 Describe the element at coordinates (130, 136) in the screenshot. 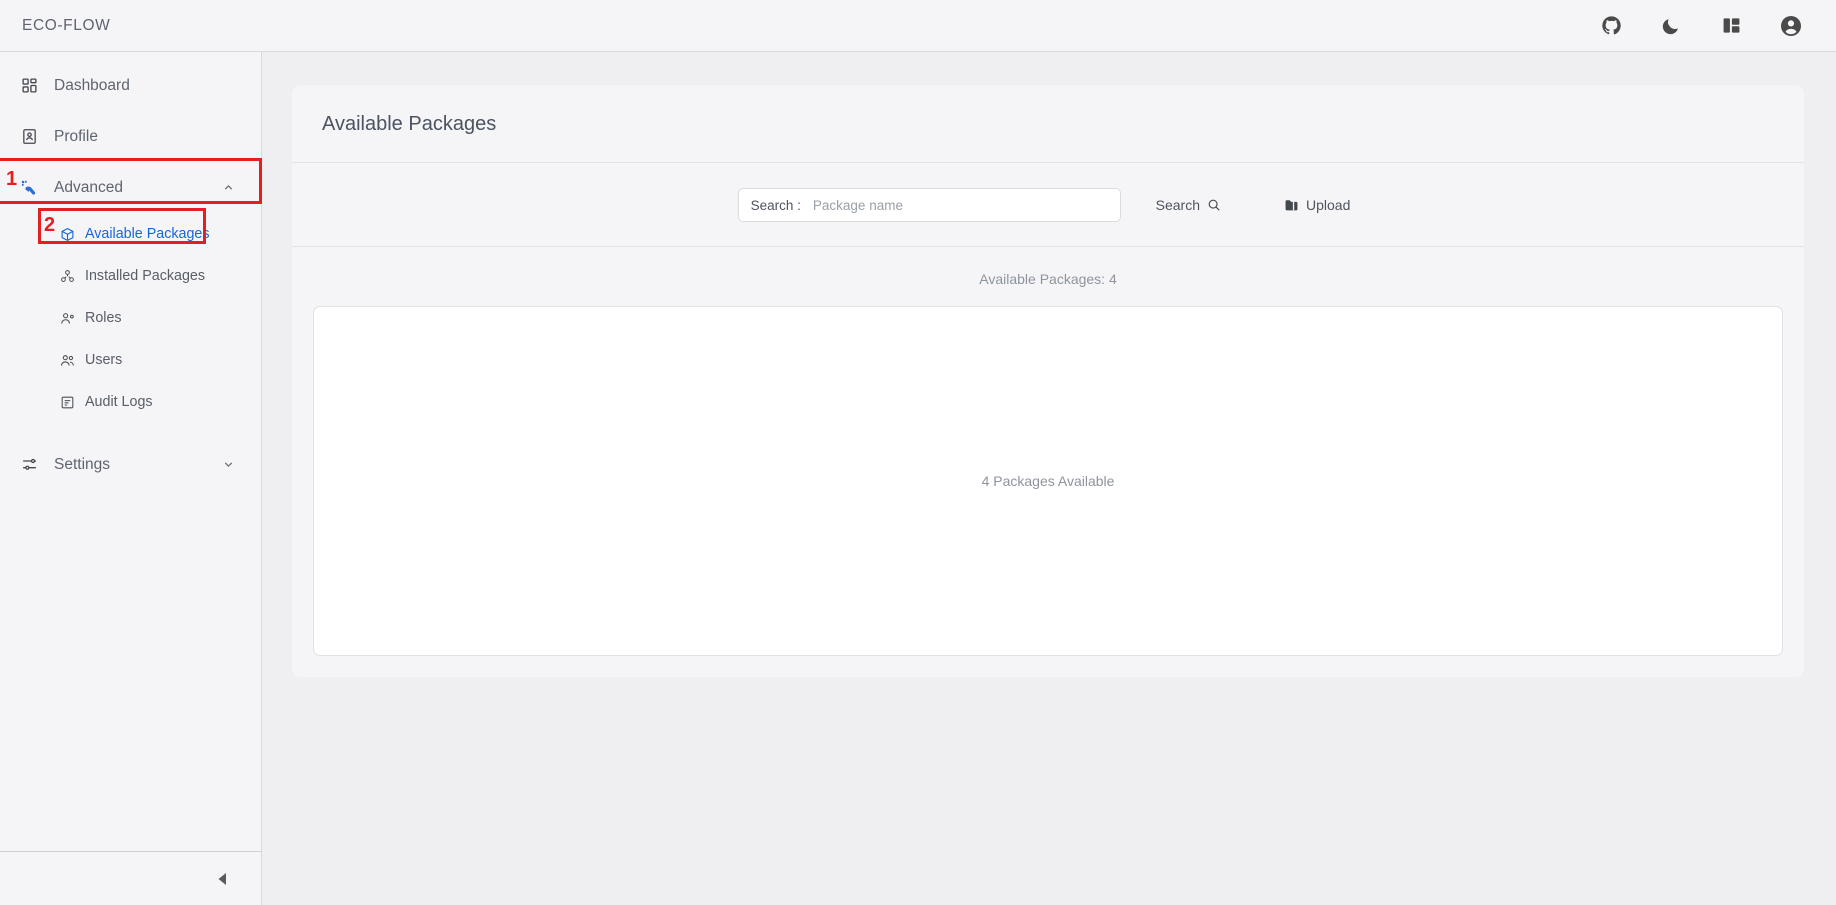

I see `sidebar-item-profile: Profile` at that location.